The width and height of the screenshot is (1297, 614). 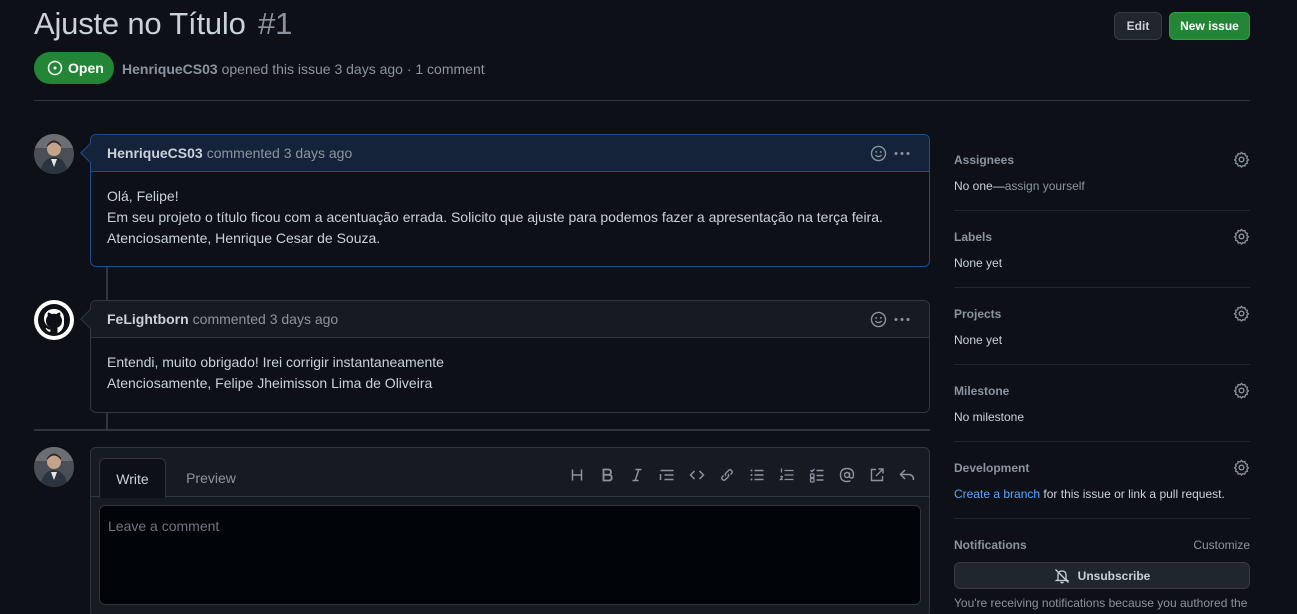 I want to click on italic-icon, so click(x=636, y=474).